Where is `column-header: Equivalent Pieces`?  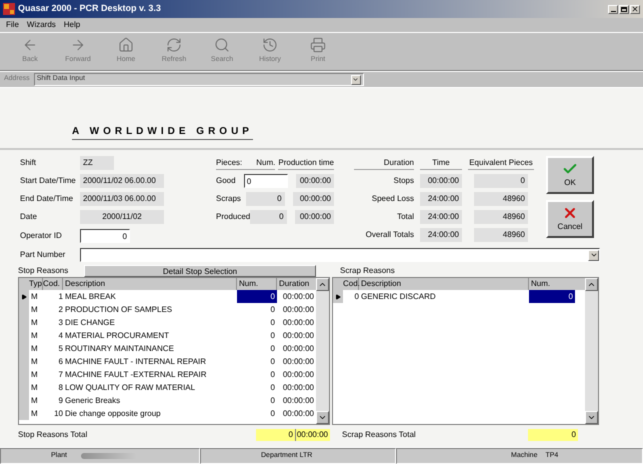 column-header: Equivalent Pieces is located at coordinates (501, 163).